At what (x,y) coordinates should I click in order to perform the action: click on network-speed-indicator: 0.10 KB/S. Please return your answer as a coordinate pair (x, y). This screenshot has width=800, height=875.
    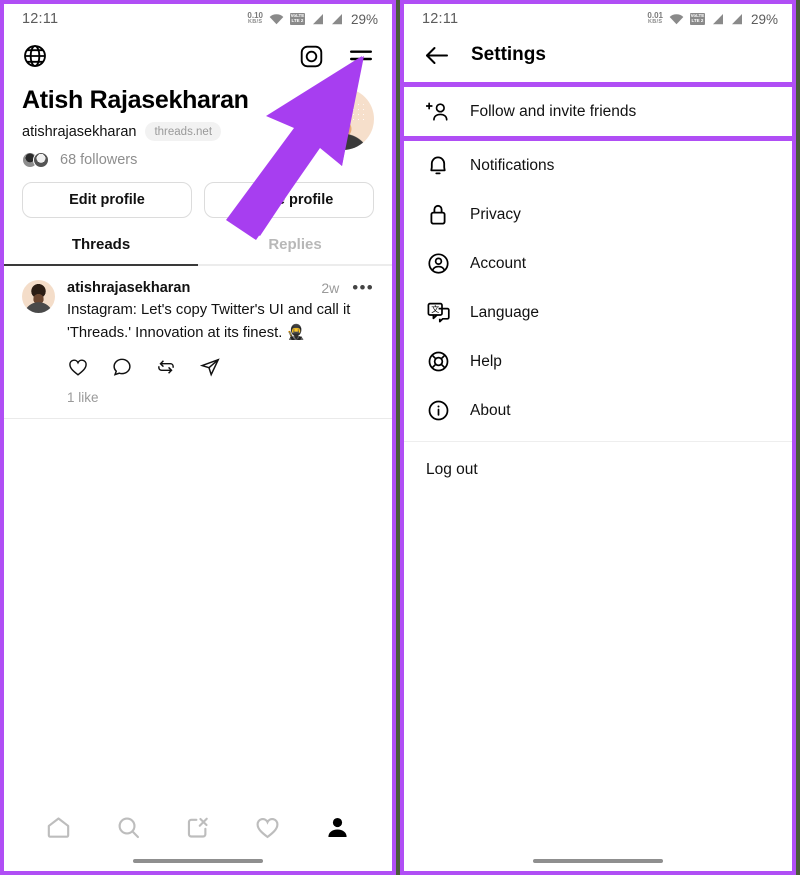
    Looking at the image, I should click on (255, 19).